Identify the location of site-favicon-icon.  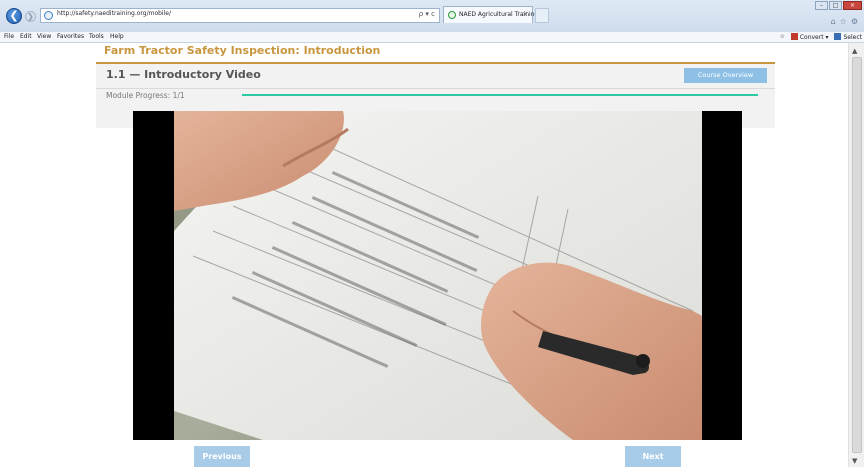
(48, 15).